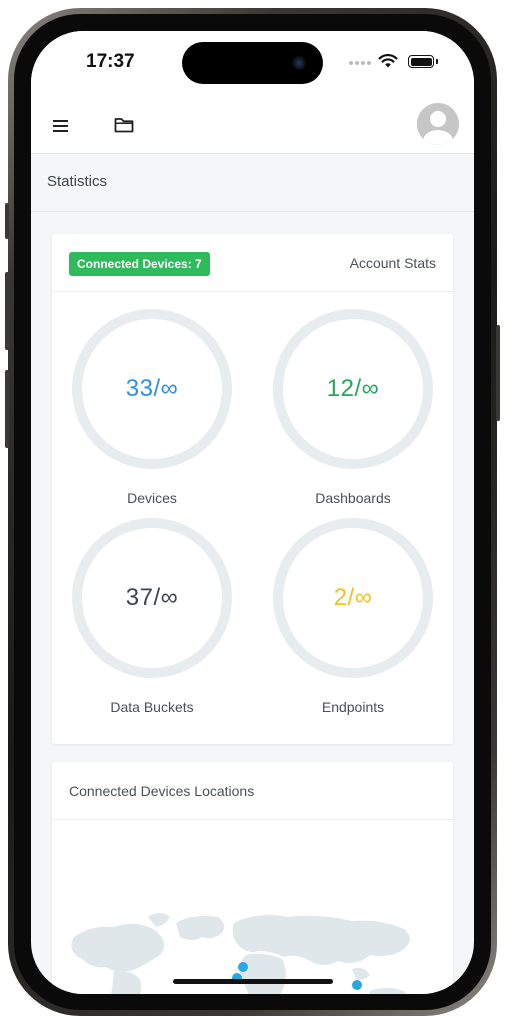 The image size is (505, 1024). Describe the element at coordinates (353, 707) in the screenshot. I see `gauge-label: Endpoints` at that location.